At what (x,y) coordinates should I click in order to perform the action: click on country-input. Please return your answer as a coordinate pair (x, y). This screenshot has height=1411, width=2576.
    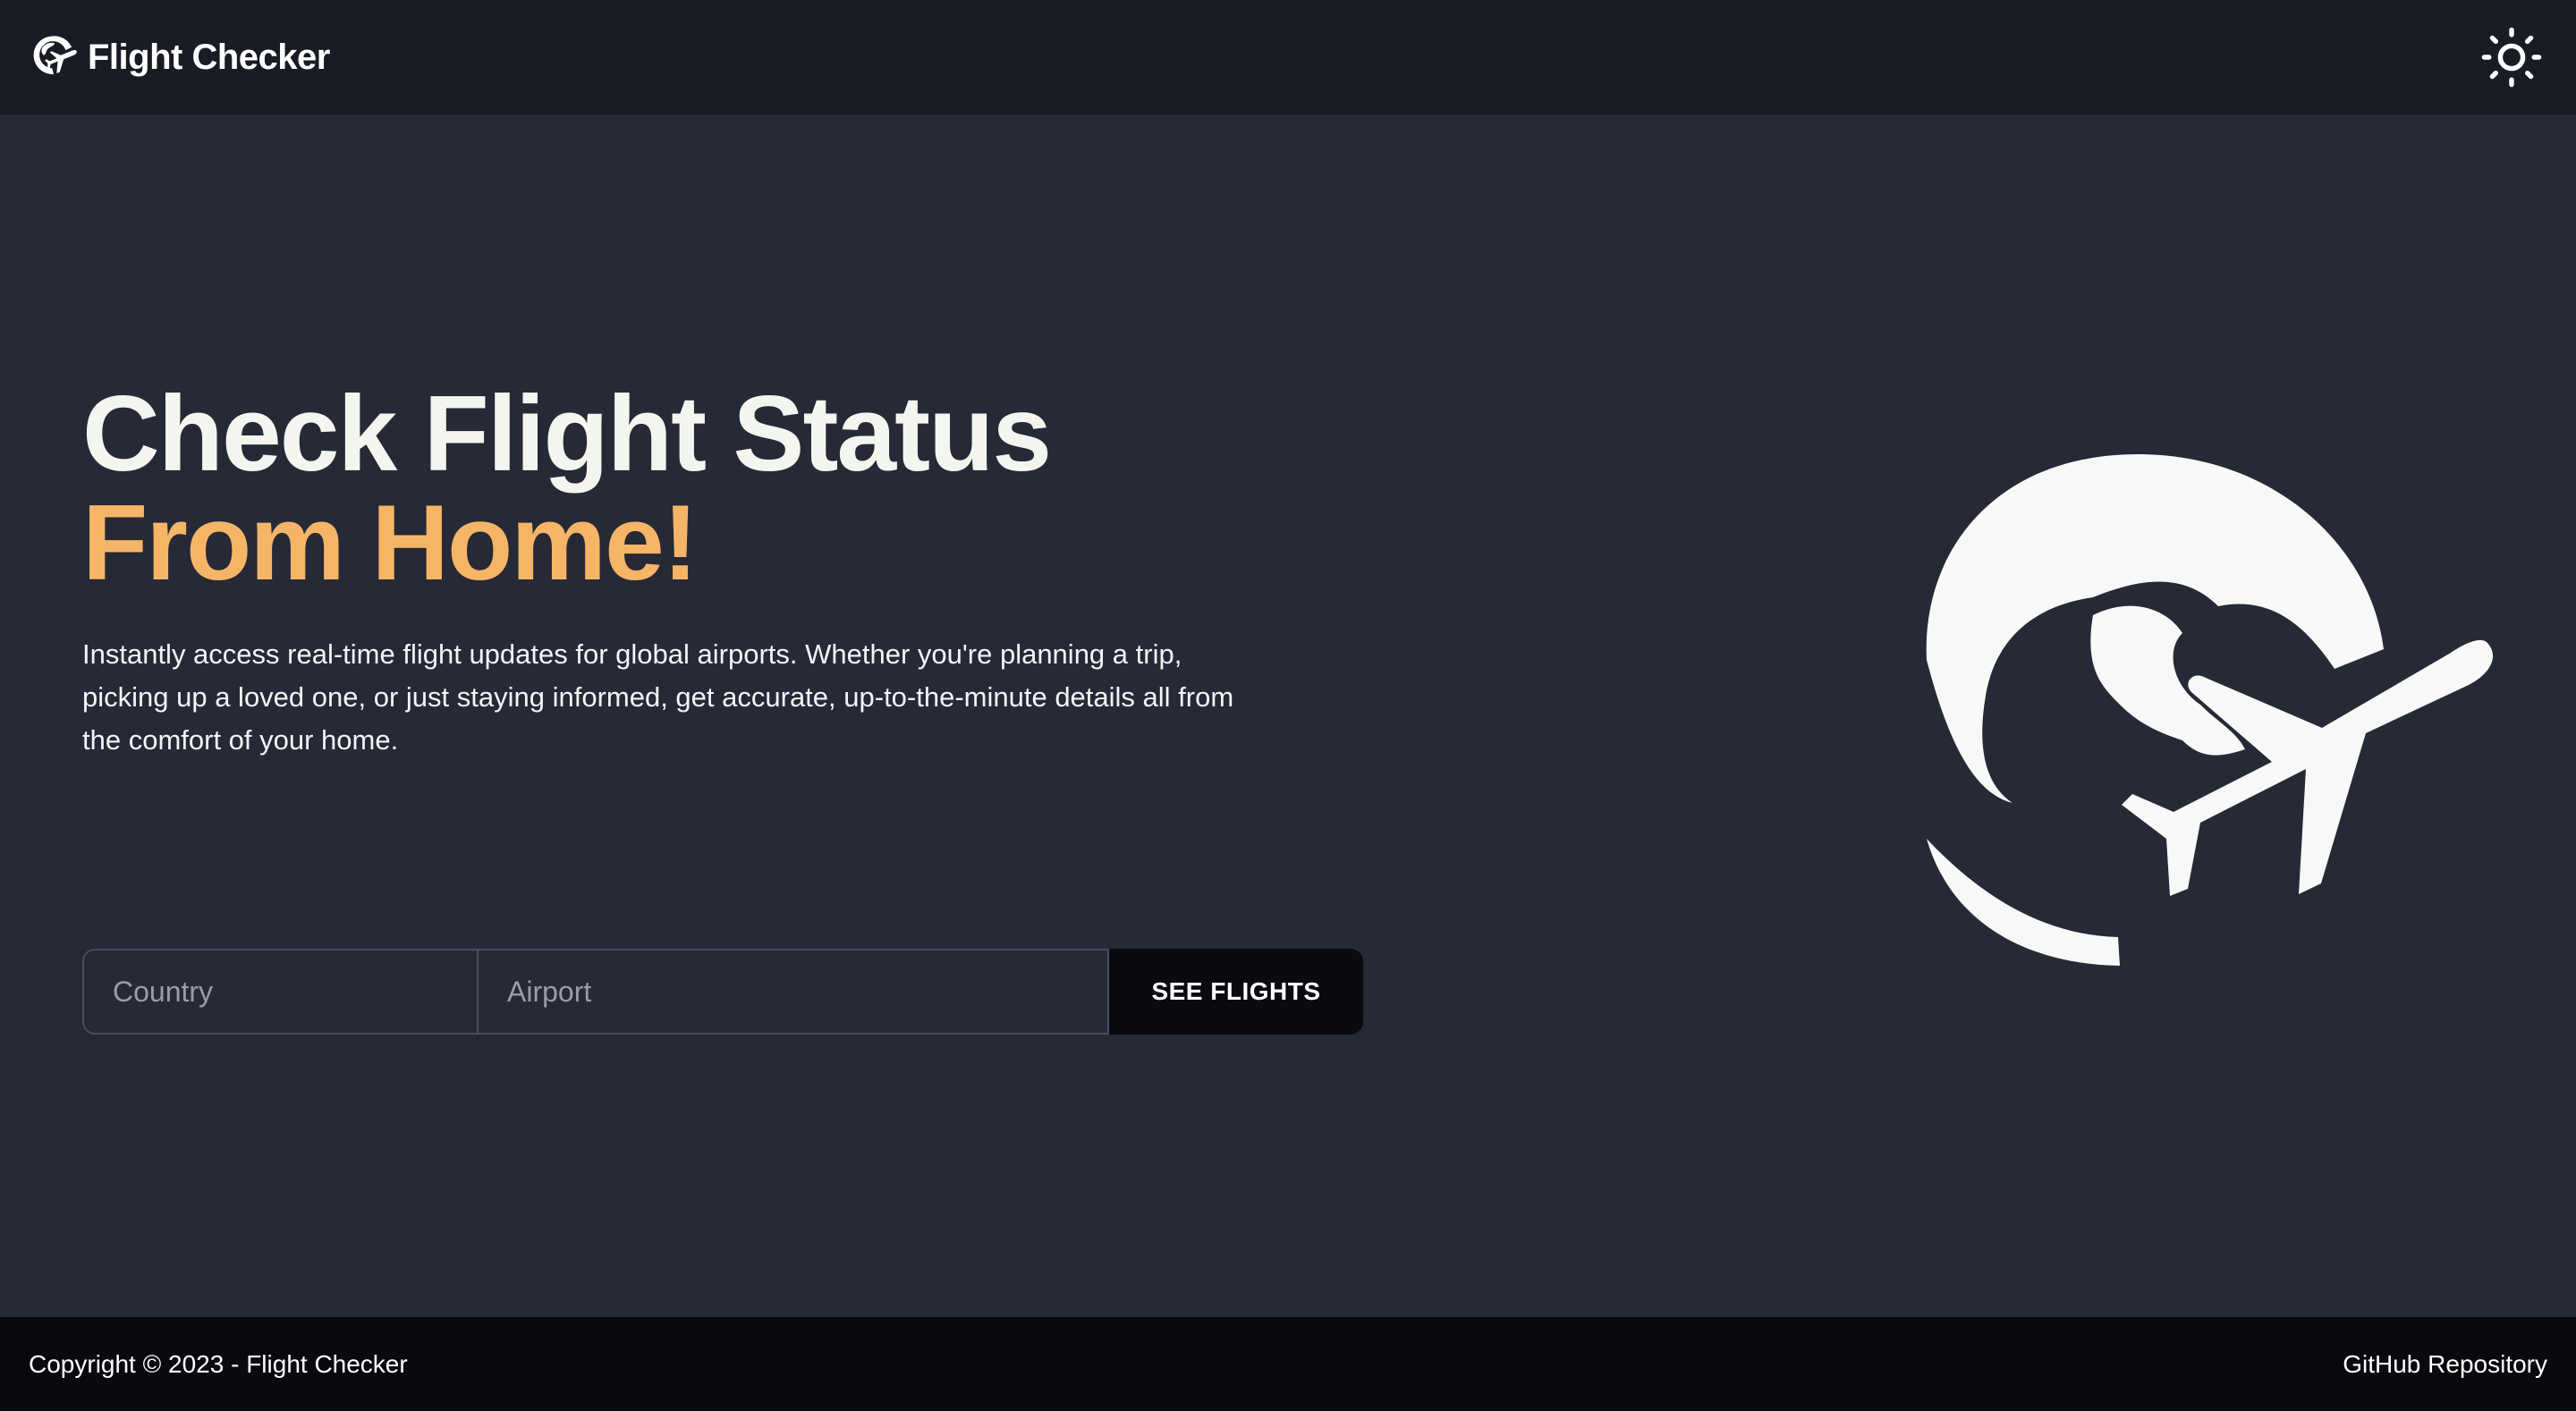
    Looking at the image, I should click on (280, 992).